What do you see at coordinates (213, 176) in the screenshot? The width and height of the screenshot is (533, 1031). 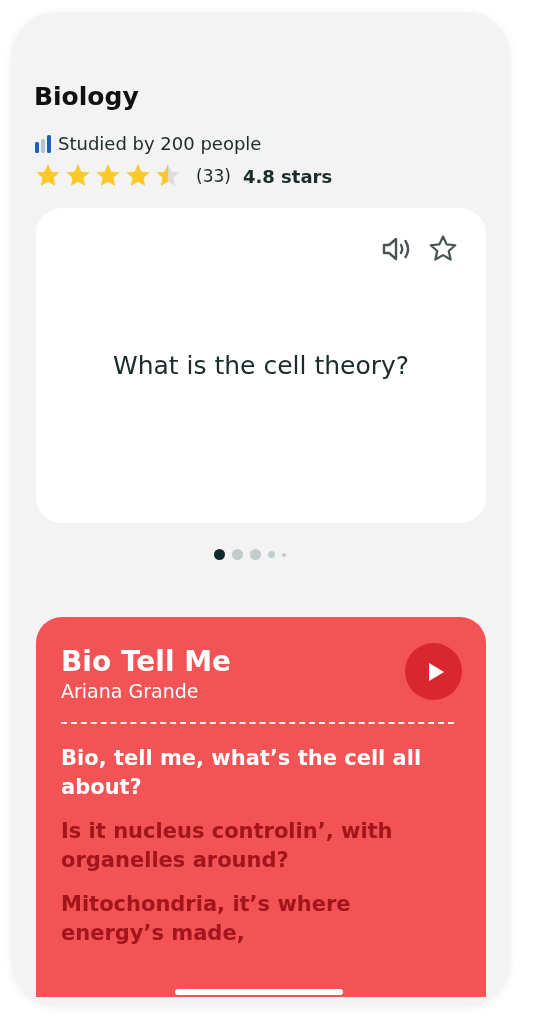 I see `rating-count: (33)` at bounding box center [213, 176].